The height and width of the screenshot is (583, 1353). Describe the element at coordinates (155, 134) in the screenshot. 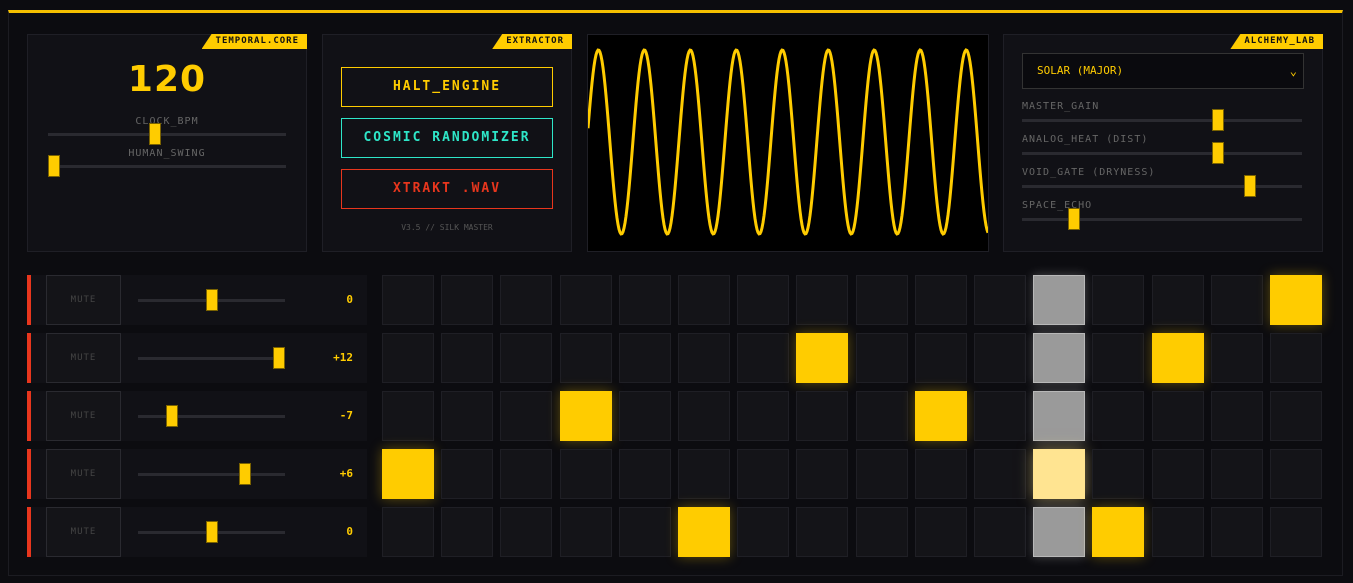

I see `clock-bpm-knob` at that location.